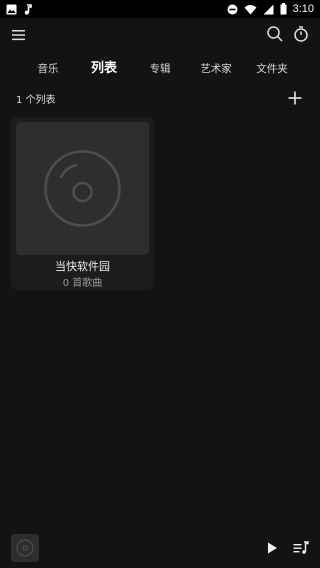 Image resolution: width=320 pixels, height=568 pixels. I want to click on queue-icon, so click(301, 547).